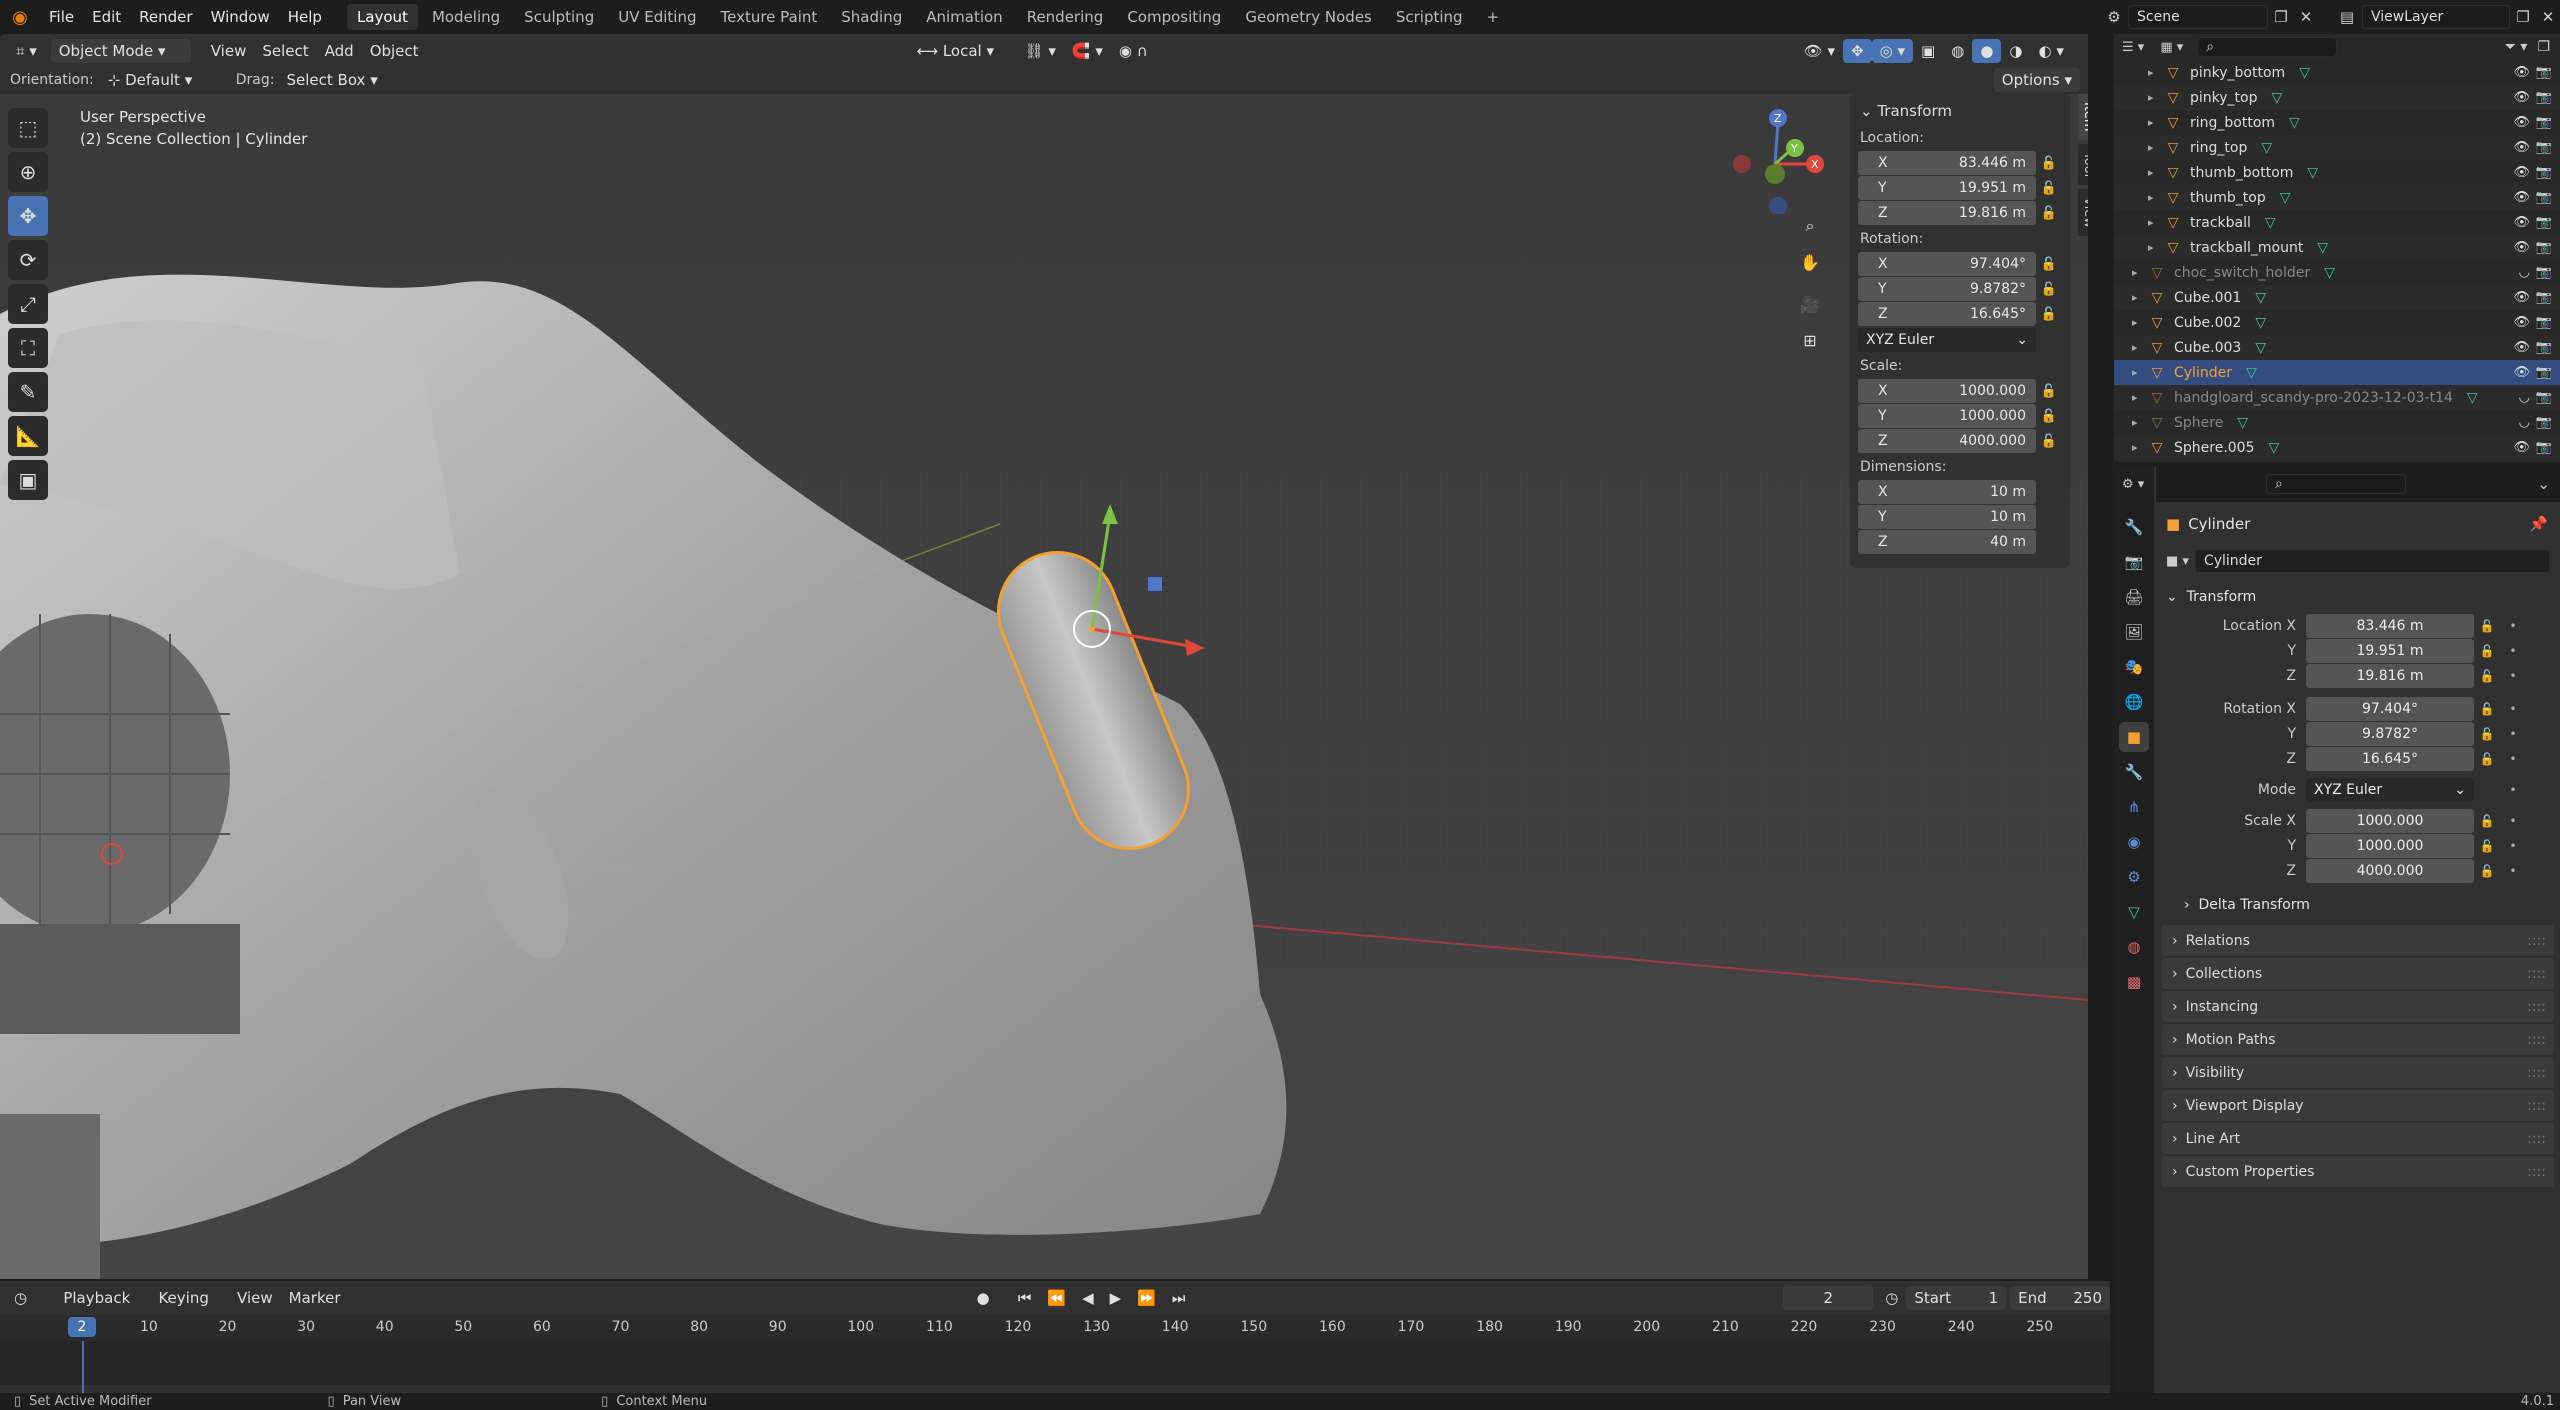  What do you see at coordinates (1960, 188) in the screenshot?
I see `location-y-field: Y 19.951 m 🔓` at bounding box center [1960, 188].